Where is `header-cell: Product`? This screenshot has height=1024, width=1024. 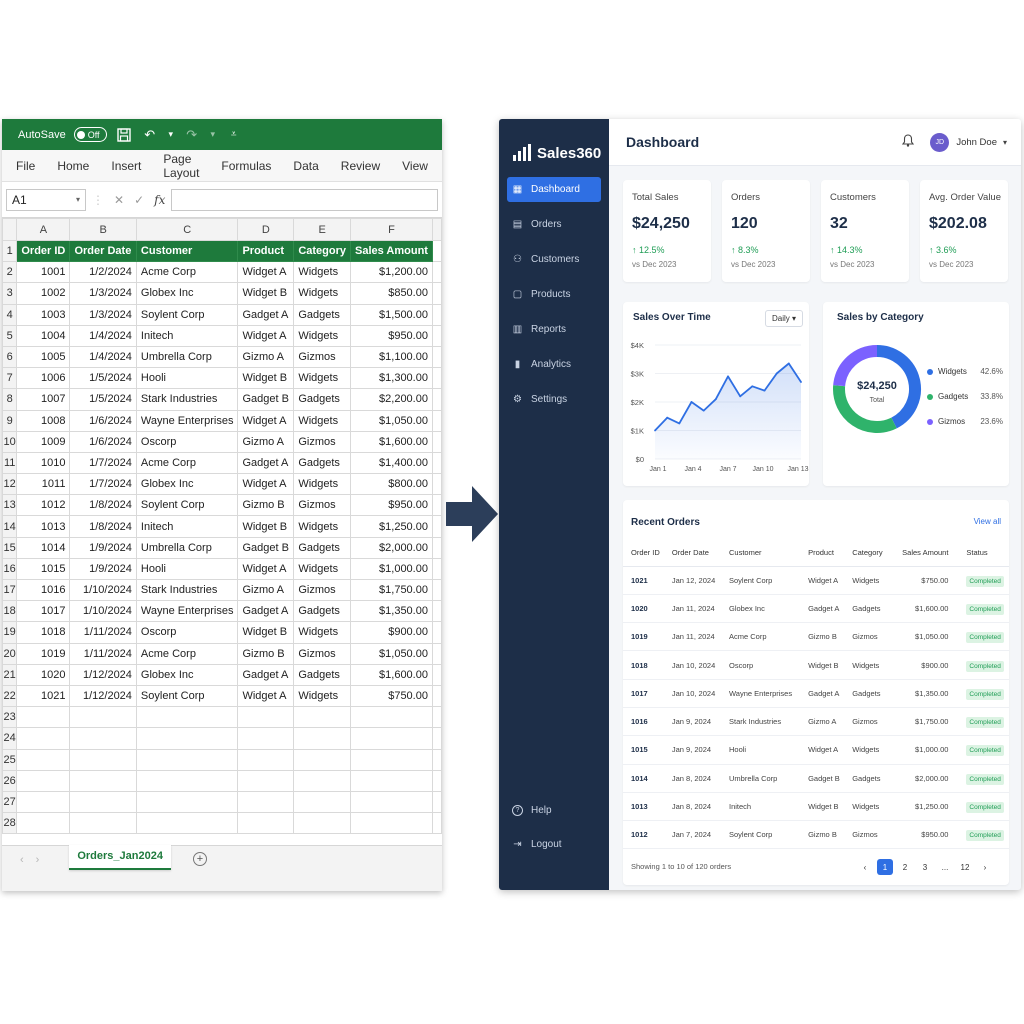
header-cell: Product is located at coordinates (266, 251).